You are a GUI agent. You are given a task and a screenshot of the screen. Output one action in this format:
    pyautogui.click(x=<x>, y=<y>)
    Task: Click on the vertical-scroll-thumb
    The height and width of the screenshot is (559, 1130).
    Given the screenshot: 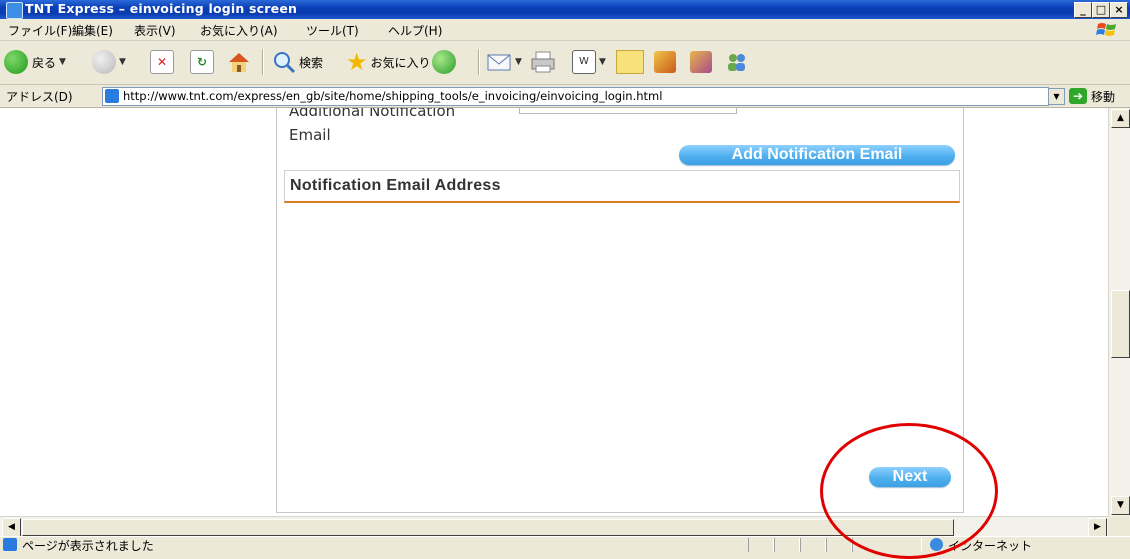 What is the action you would take?
    pyautogui.click(x=1120, y=324)
    